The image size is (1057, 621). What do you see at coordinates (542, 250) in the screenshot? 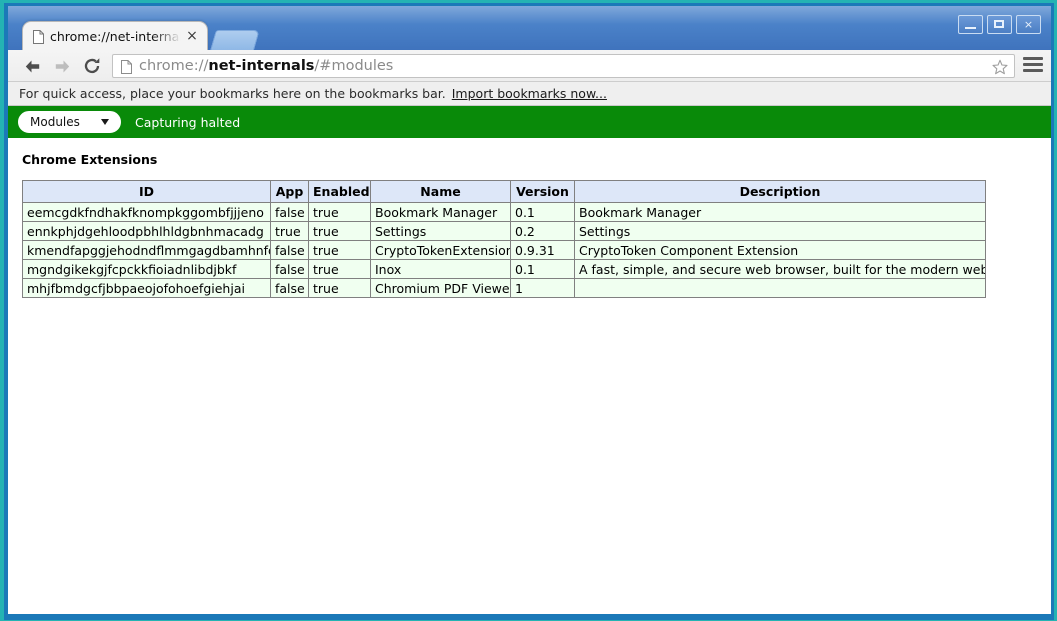
I see `cell-version: 0.9.31` at bounding box center [542, 250].